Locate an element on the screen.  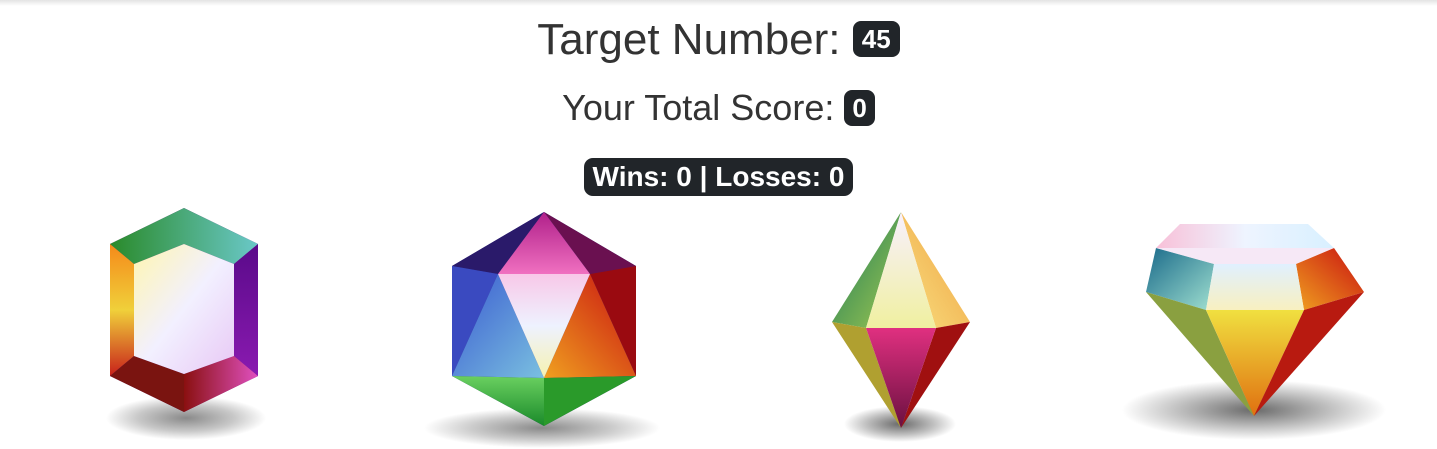
target-number-heading: Target Number: 45 is located at coordinates (718, 40).